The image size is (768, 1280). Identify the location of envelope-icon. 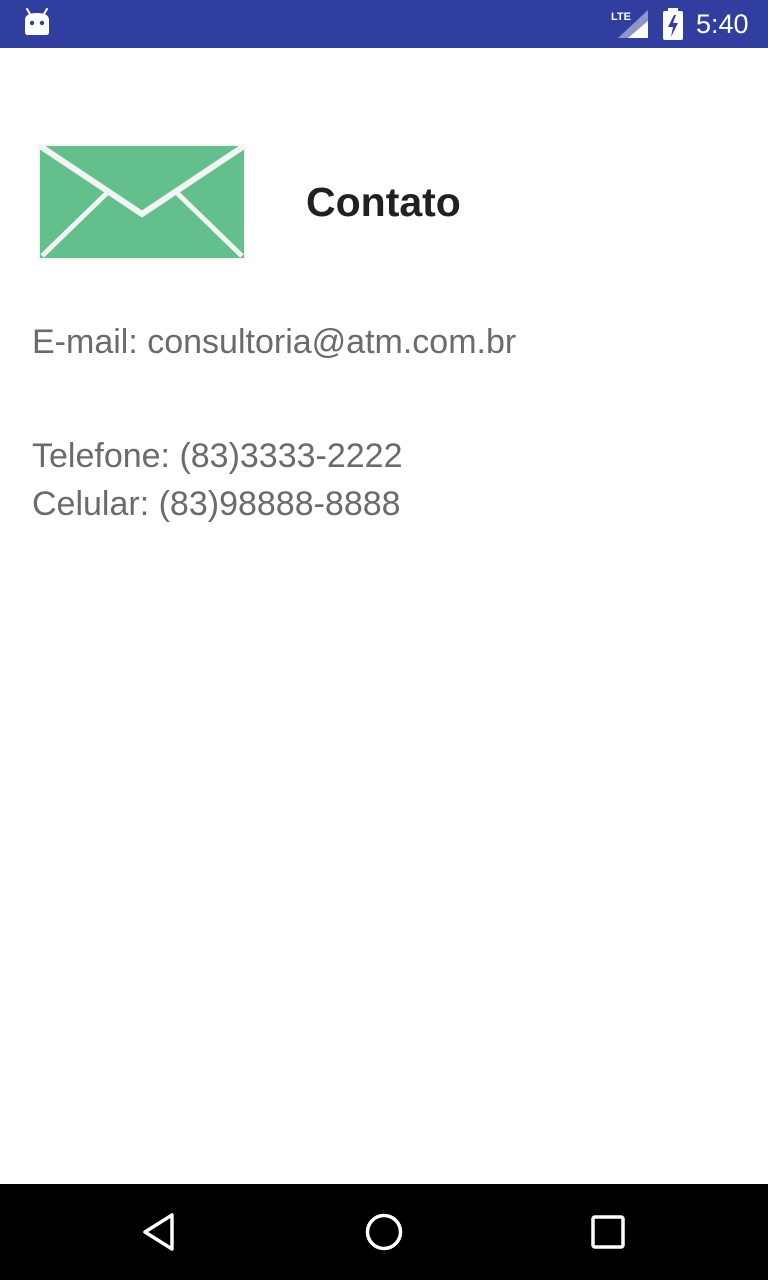
(142, 202).